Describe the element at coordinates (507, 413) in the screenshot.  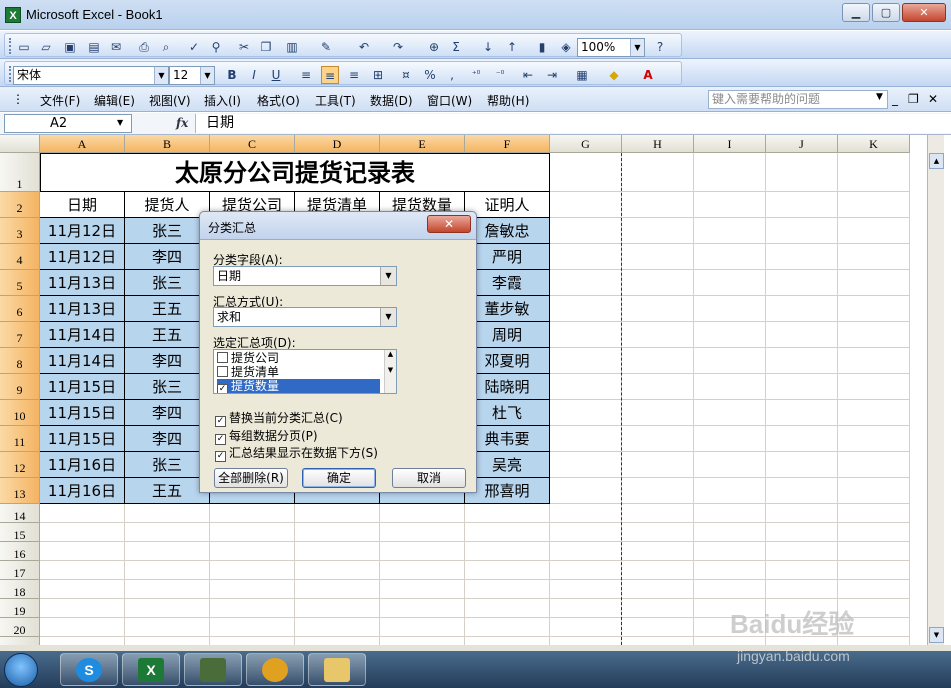
I see `witness-cell: 杜飞` at that location.